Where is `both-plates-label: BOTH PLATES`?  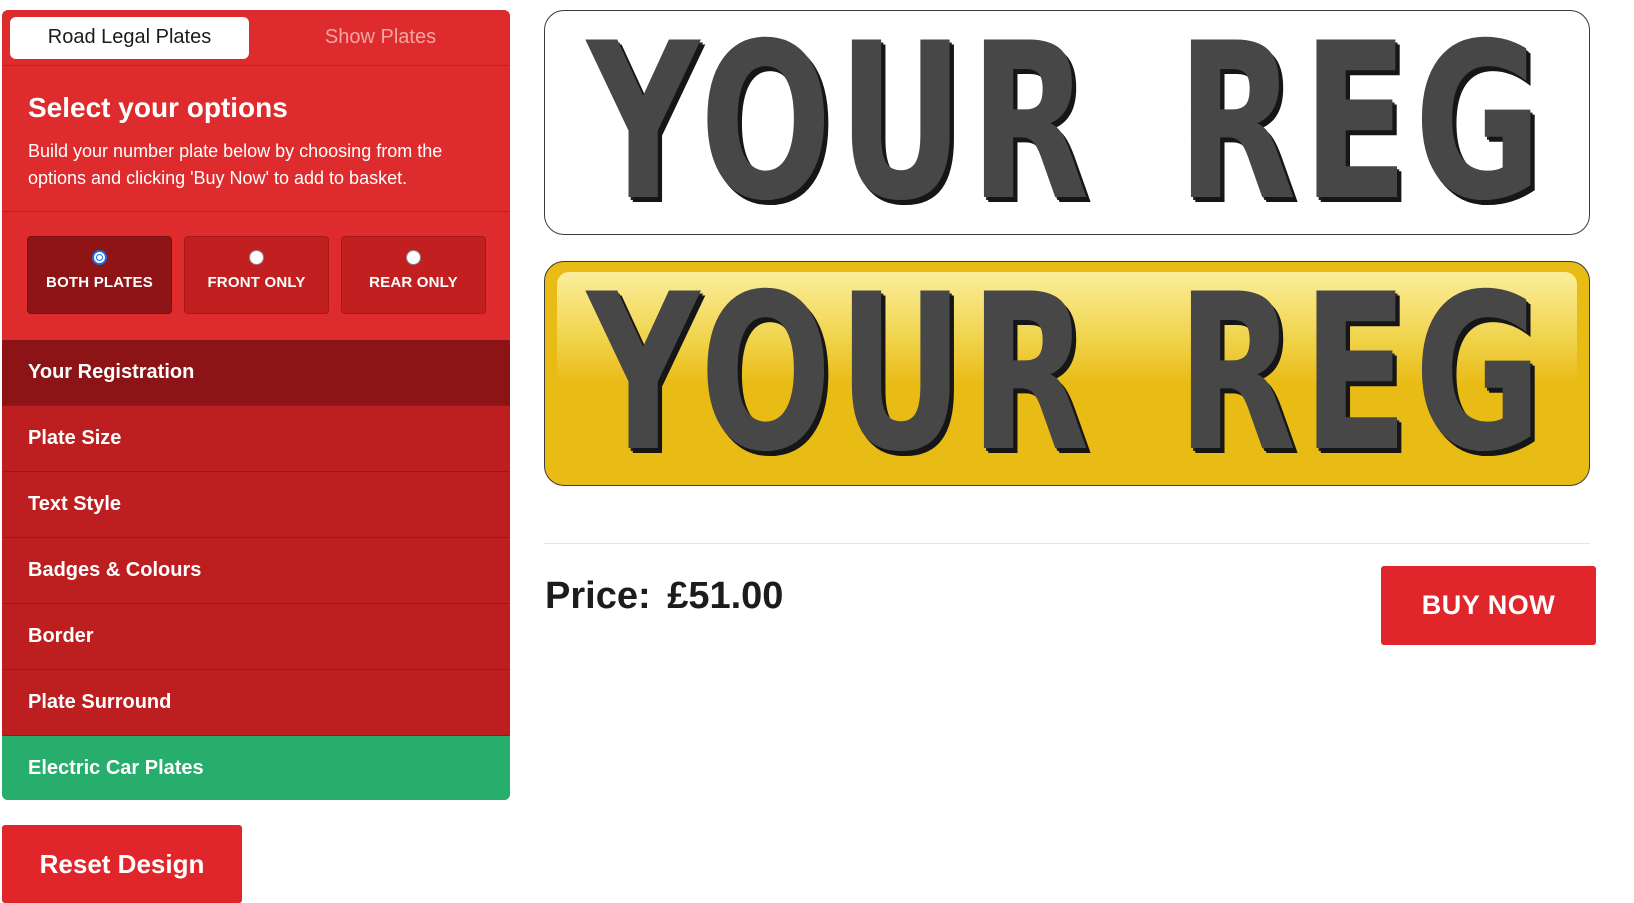 both-plates-label: BOTH PLATES is located at coordinates (99, 282).